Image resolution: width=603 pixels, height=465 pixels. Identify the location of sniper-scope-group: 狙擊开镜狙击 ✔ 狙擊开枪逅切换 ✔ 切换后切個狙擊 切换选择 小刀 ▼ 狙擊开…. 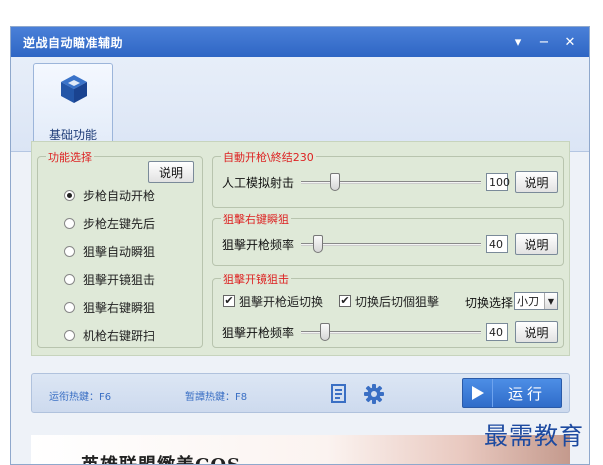
(388, 309).